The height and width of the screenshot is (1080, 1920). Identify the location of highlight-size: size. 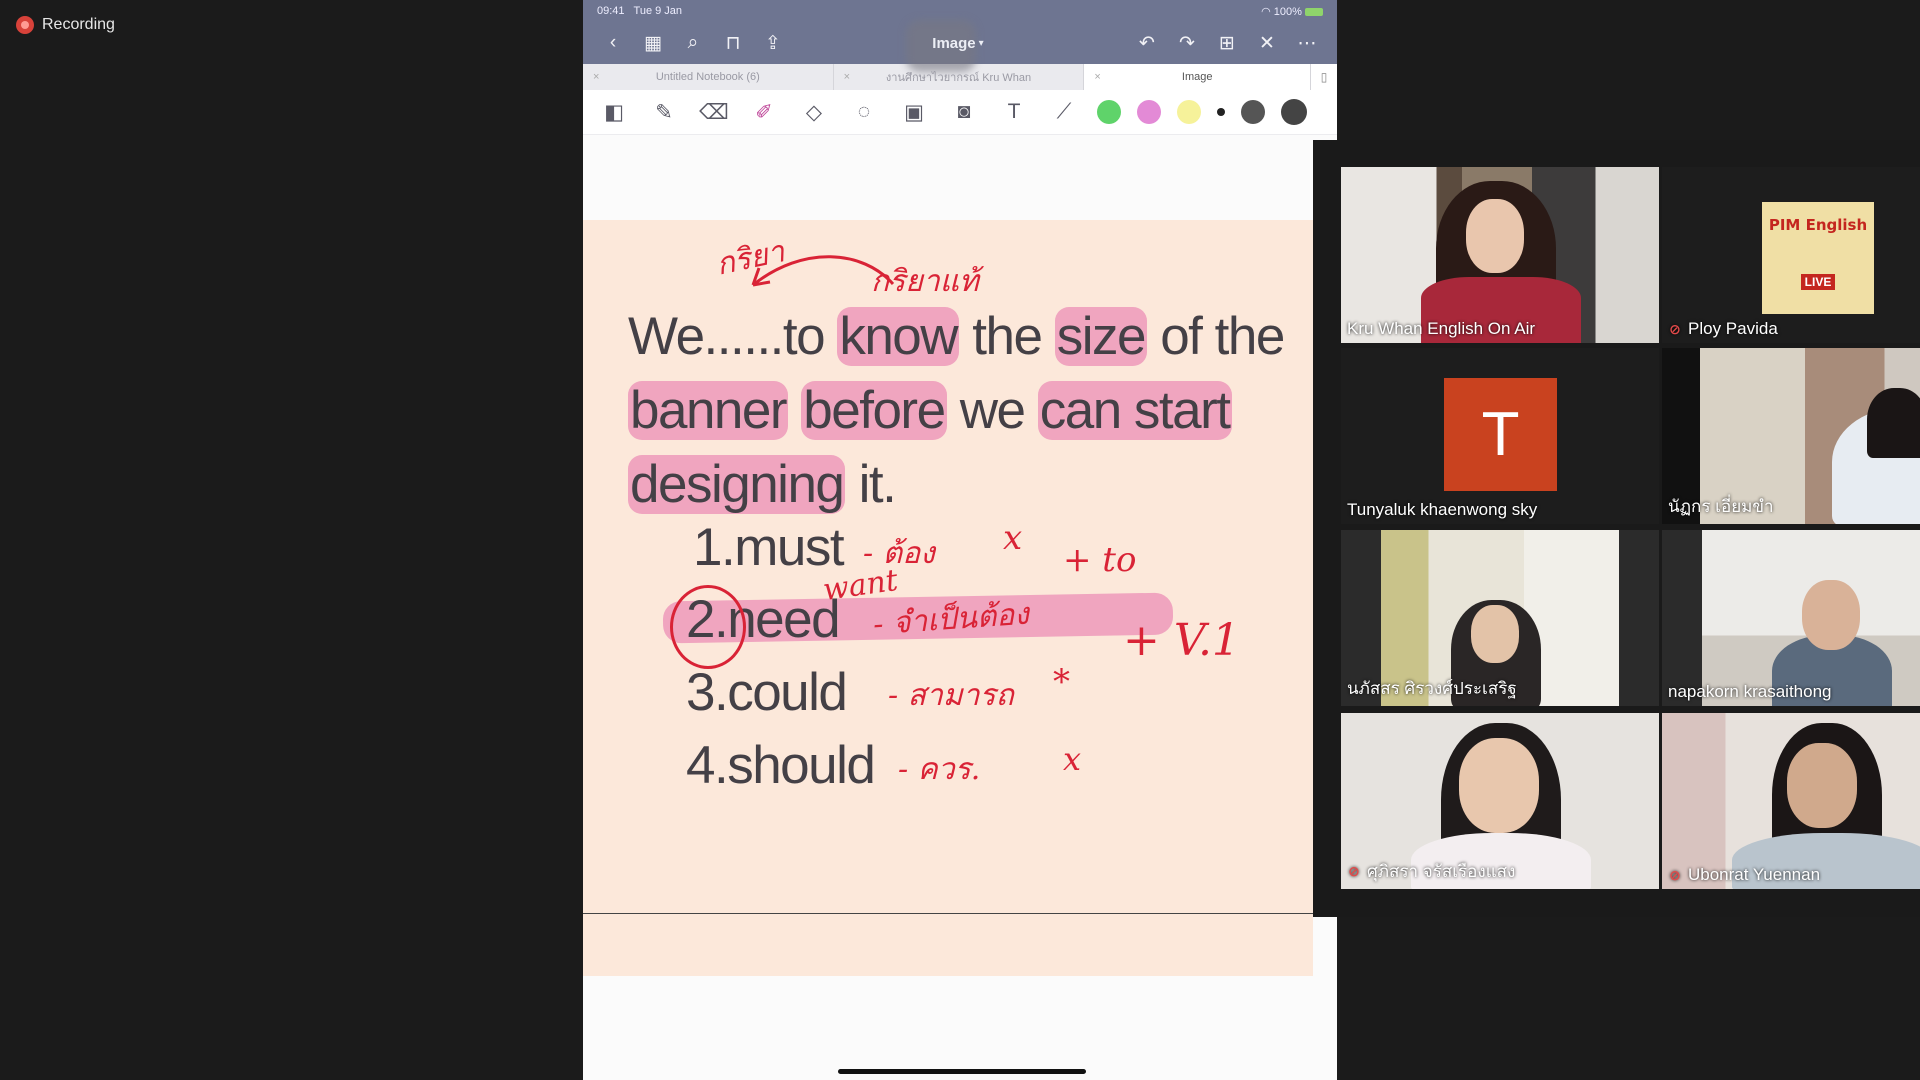
(1100, 336).